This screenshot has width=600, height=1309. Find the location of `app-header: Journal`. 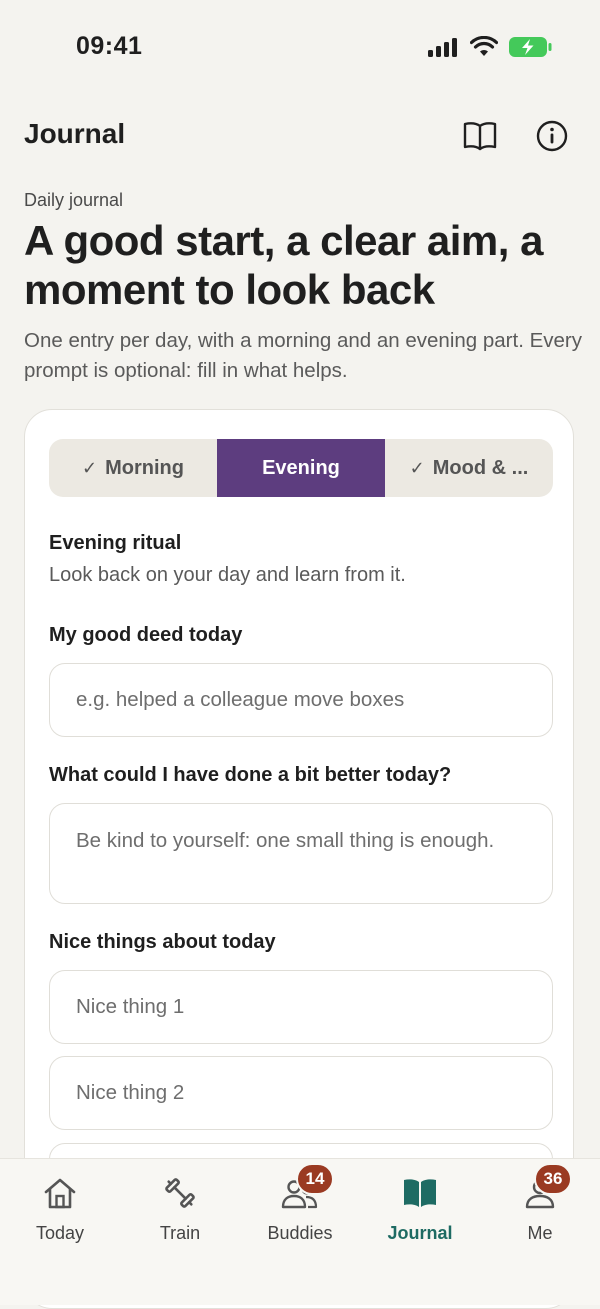

app-header: Journal is located at coordinates (300, 134).